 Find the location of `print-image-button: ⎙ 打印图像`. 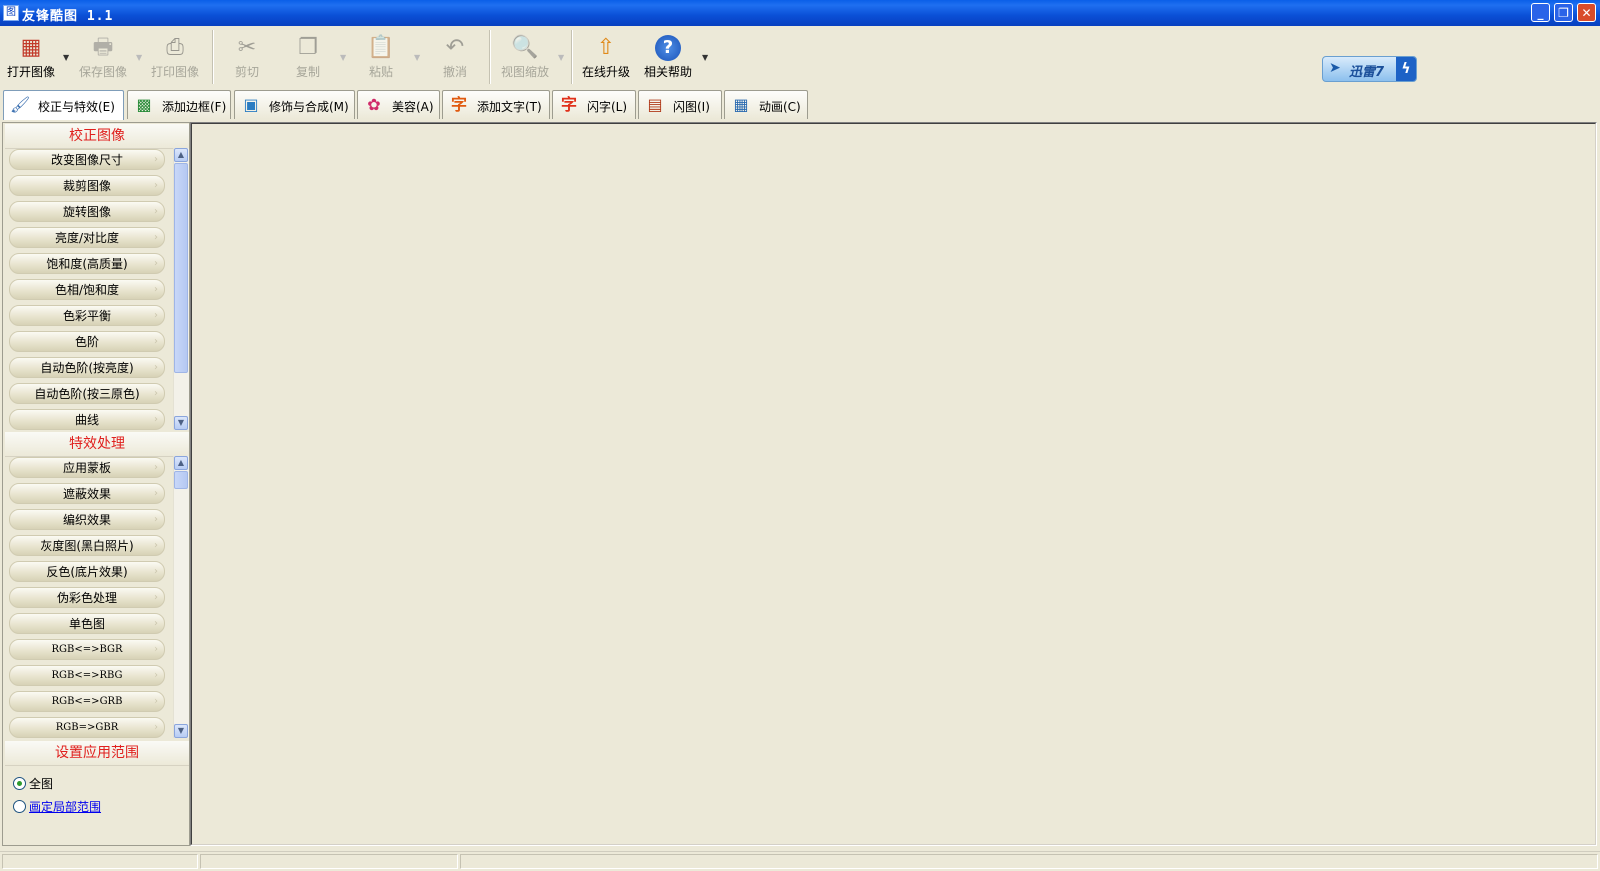

print-image-button: ⎙ 打印图像 is located at coordinates (175, 57).